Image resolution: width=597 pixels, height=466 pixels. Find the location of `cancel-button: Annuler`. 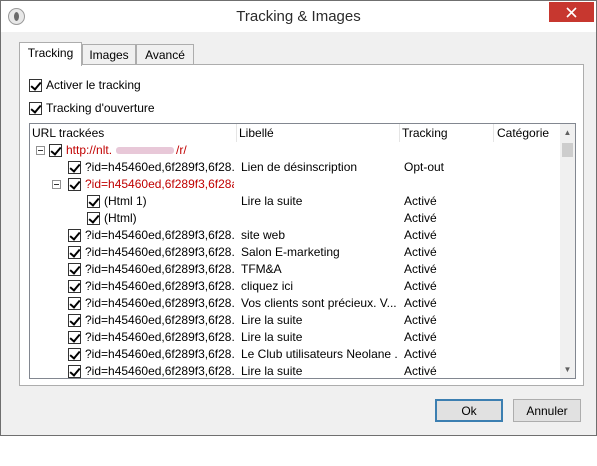

cancel-button: Annuler is located at coordinates (547, 410).